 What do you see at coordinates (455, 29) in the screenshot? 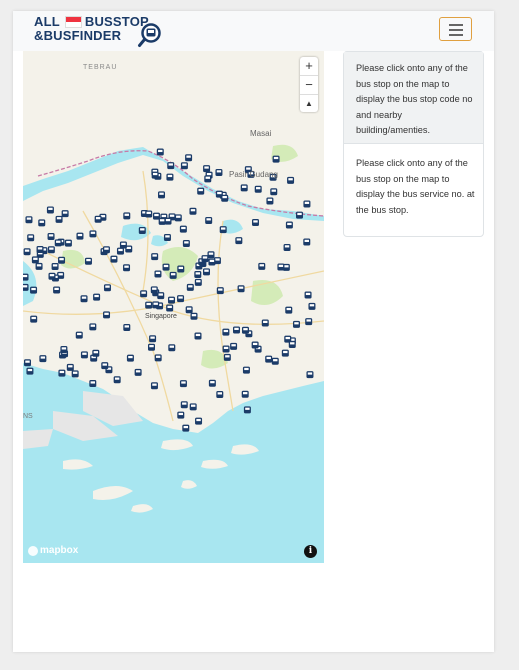
I see `menu-toggle-button` at bounding box center [455, 29].